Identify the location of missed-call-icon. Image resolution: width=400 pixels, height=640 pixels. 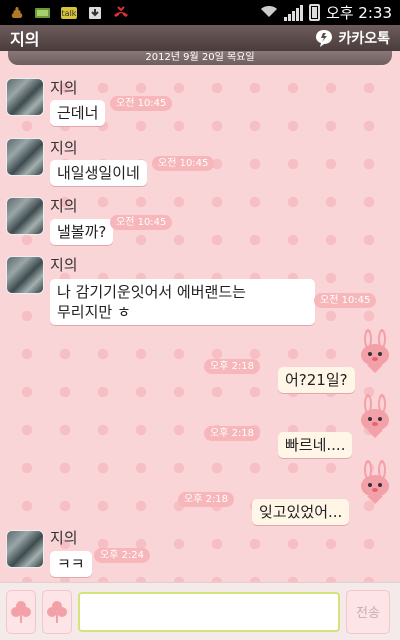
(121, 13).